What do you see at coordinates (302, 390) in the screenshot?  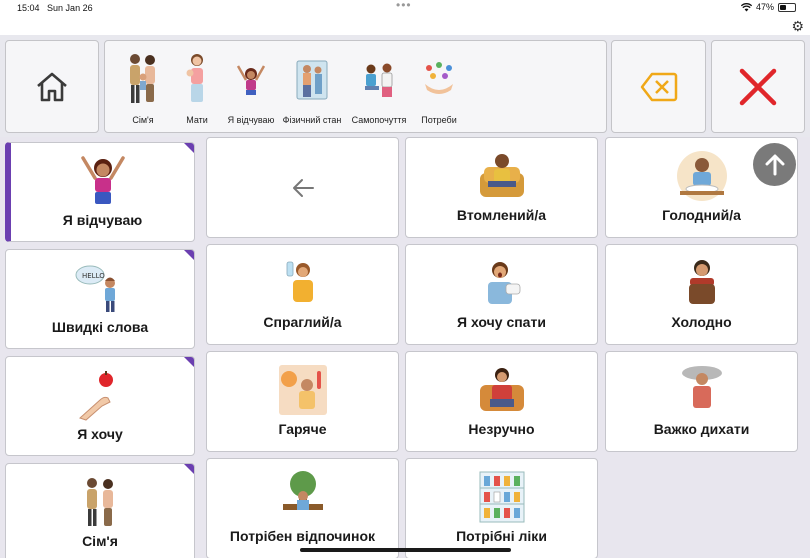 I see `hot-icon` at bounding box center [302, 390].